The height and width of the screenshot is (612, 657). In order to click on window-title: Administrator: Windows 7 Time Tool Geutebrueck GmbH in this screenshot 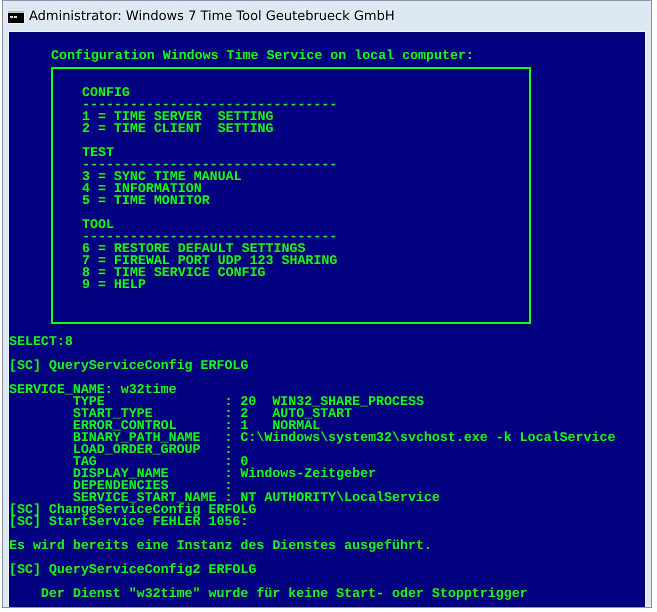, I will do `click(212, 16)`.